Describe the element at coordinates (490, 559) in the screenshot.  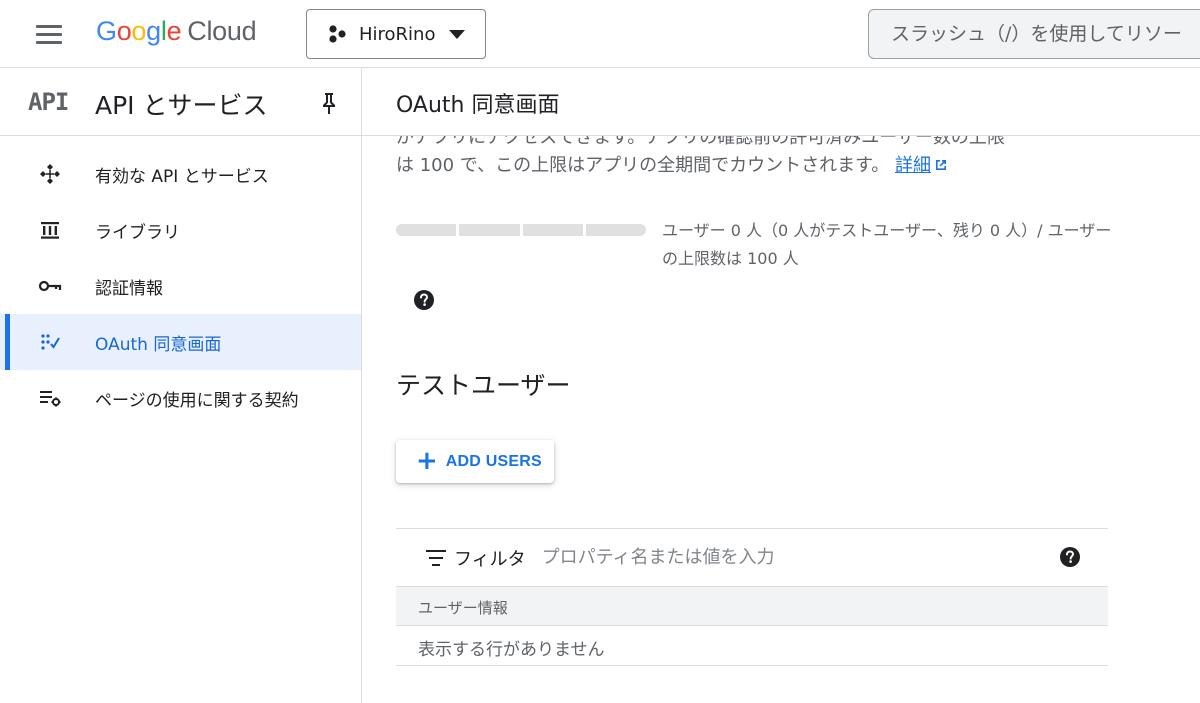
I see `filter-label: フィルタ` at that location.